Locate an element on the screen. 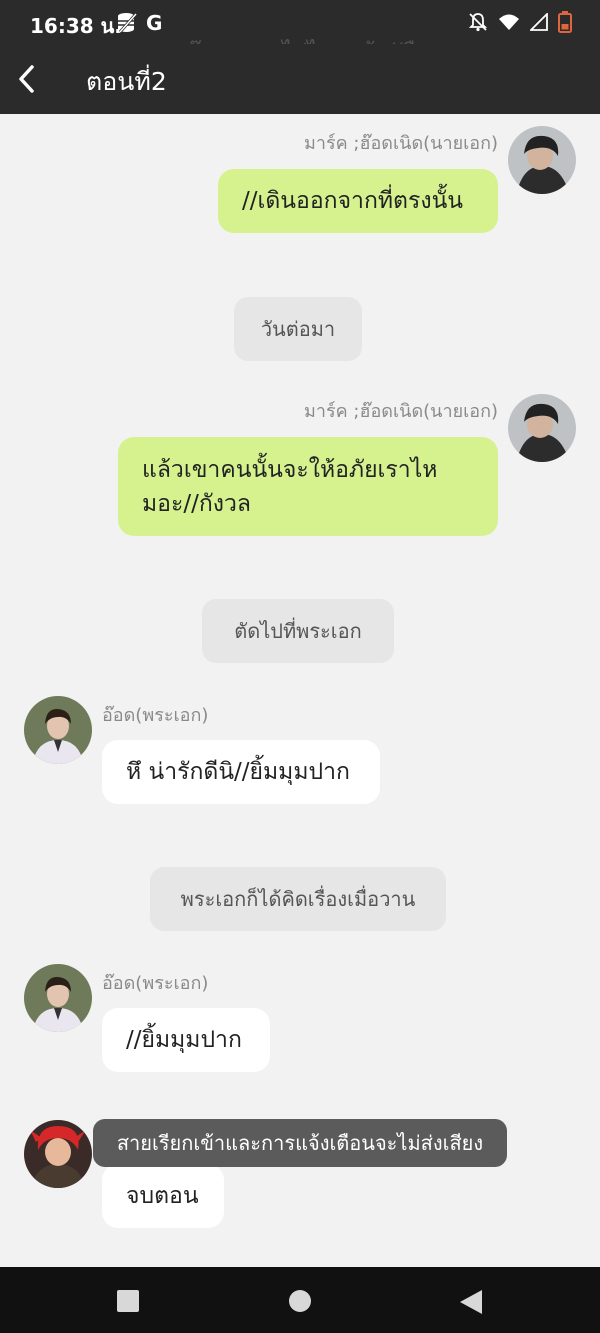  app-bar: ตอนที่2 is located at coordinates (300, 79).